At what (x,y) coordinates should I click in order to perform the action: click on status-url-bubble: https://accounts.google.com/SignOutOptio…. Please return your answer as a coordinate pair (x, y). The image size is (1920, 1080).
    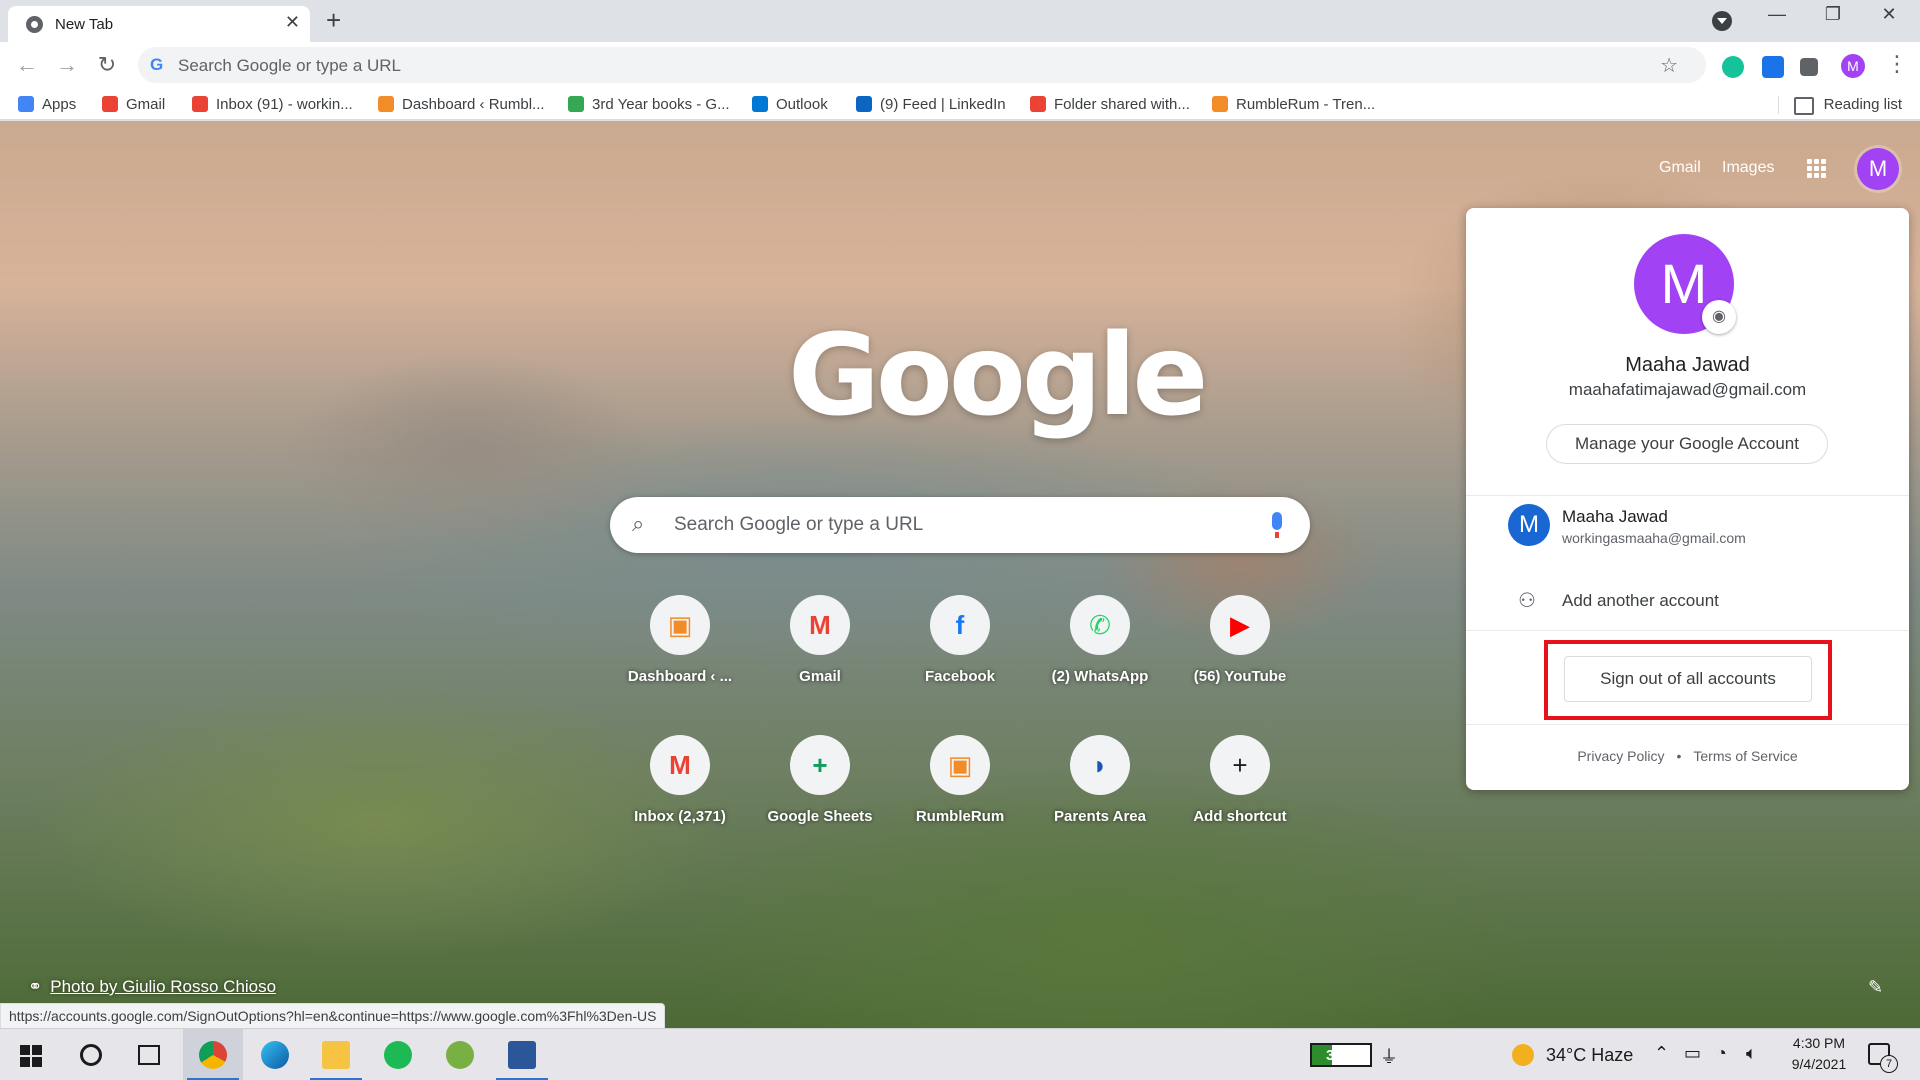
    Looking at the image, I should click on (333, 1016).